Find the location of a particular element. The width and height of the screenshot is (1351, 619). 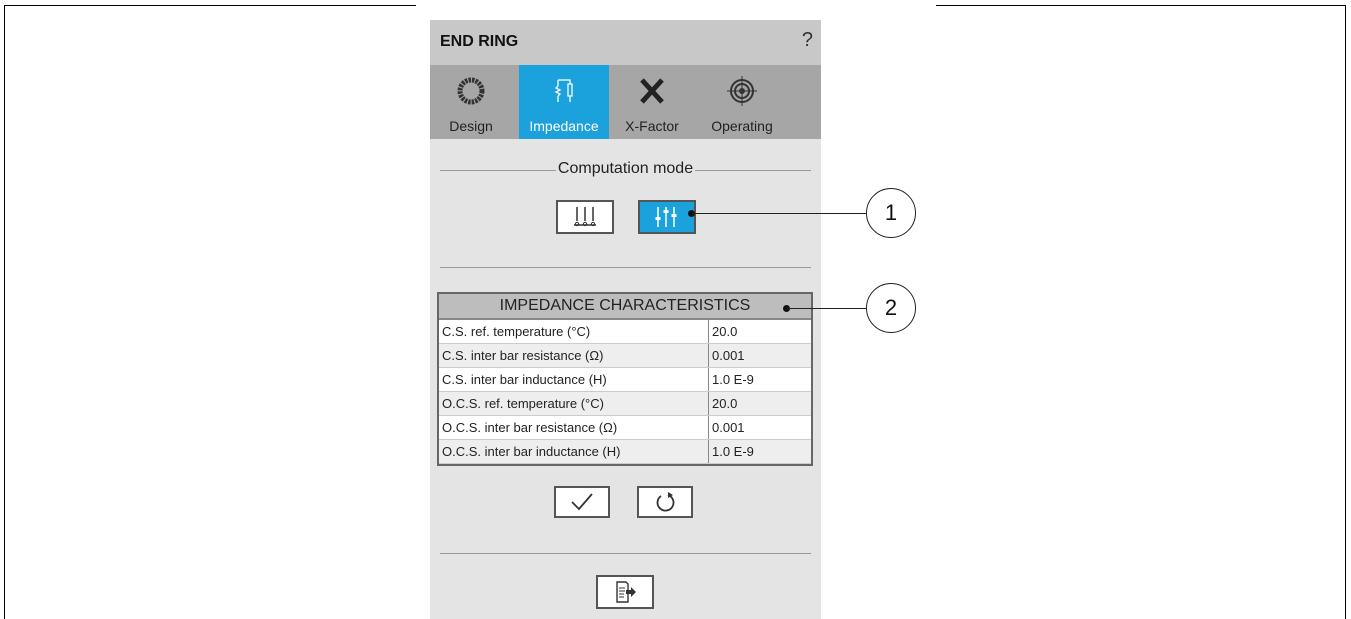

row-label: O.C.S. inter bar inductance (H) is located at coordinates (574, 451).